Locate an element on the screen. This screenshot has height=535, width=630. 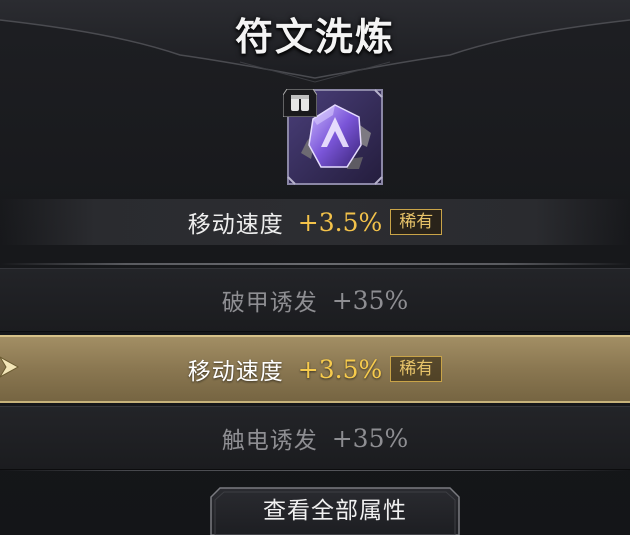
option-stat-name: 移动速度 is located at coordinates (235, 372).